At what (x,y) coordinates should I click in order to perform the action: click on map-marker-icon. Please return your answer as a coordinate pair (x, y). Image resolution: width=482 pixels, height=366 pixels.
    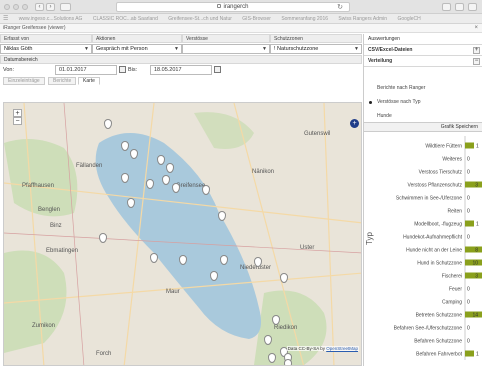
    Looking at the image, I should click on (288, 362).